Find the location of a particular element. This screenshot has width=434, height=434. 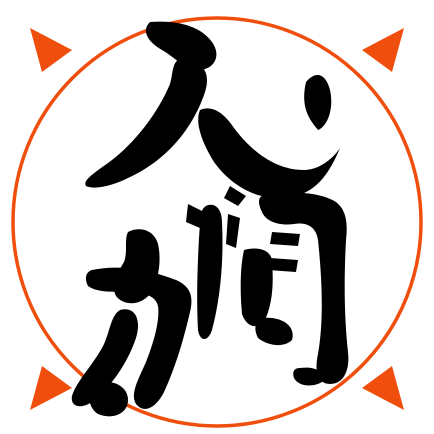

character-chikara-icon is located at coordinates (131, 323).